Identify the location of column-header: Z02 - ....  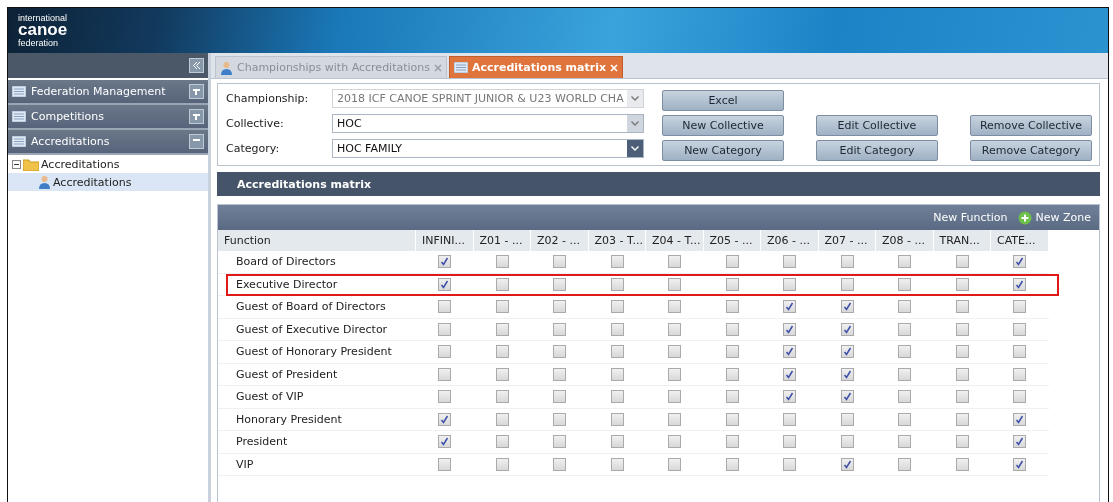
(560, 240).